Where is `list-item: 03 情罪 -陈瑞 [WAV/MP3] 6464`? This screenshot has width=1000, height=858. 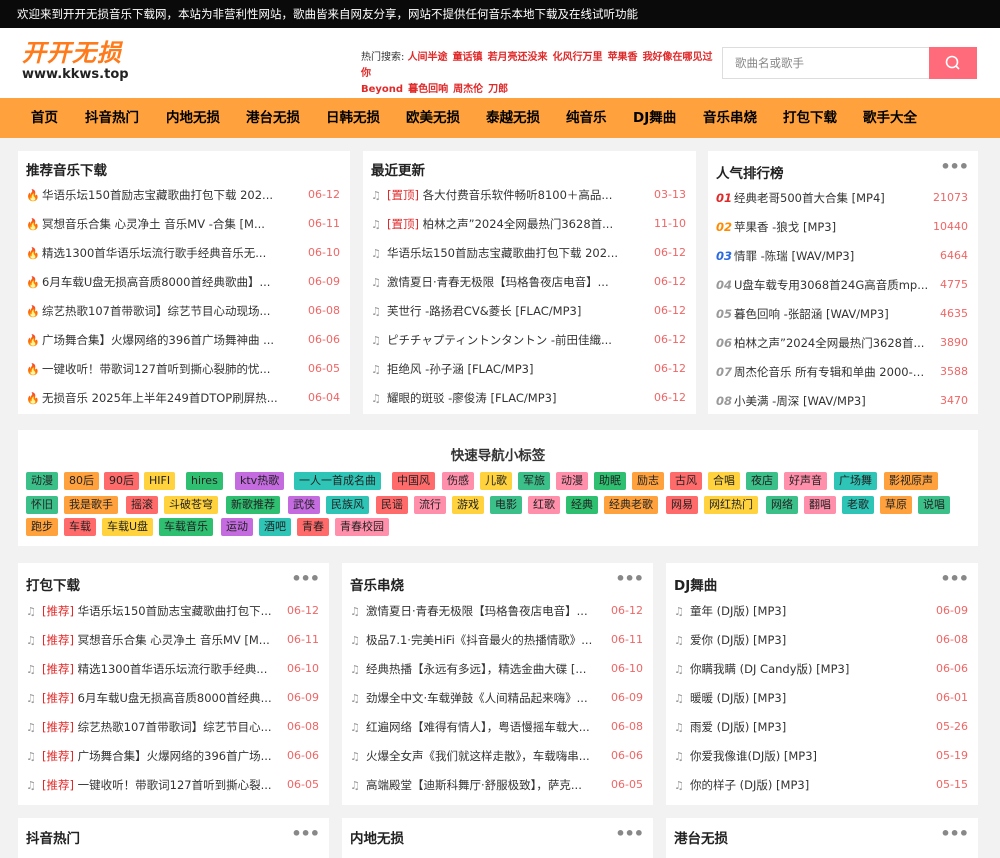
list-item: 03 情罪 -陈瑞 [WAV/MP3] 6464 is located at coordinates (842, 256).